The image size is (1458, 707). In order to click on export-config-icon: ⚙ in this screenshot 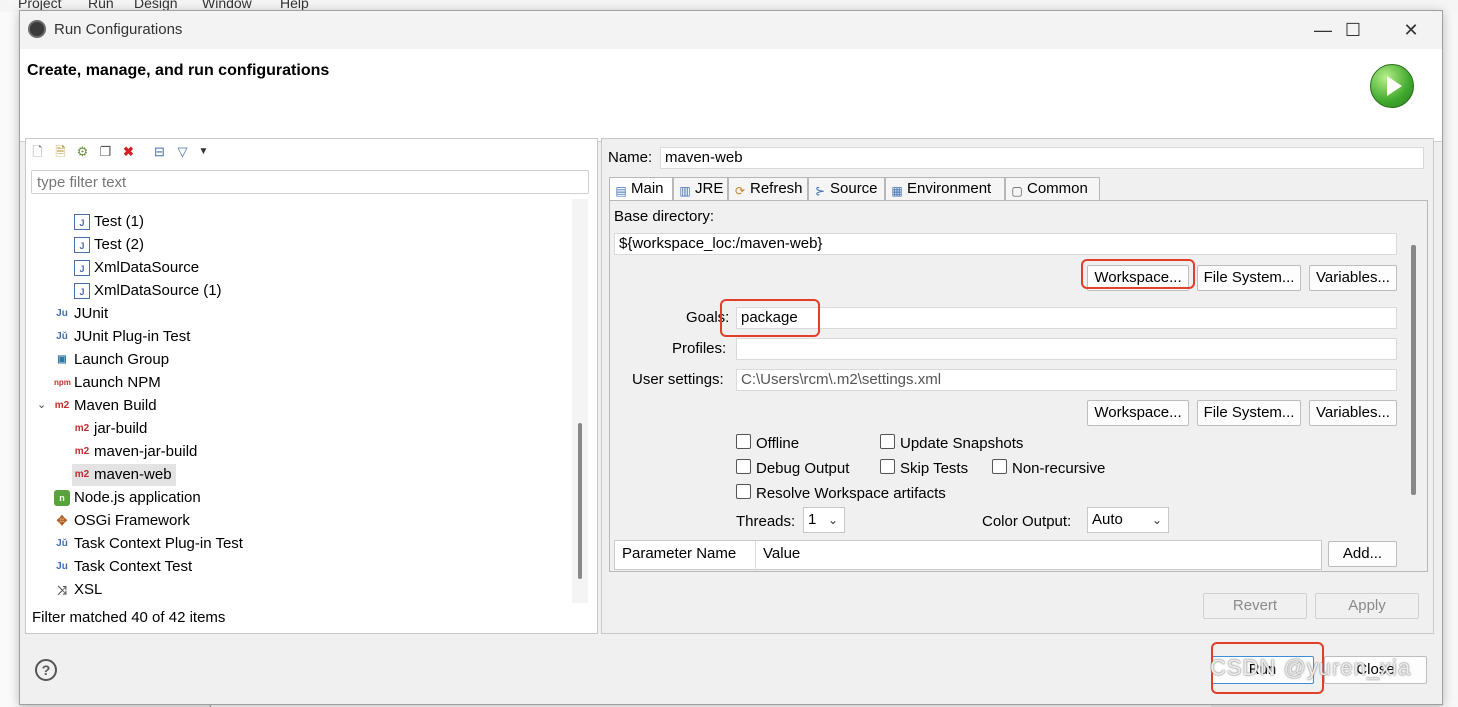, I will do `click(82, 151)`.